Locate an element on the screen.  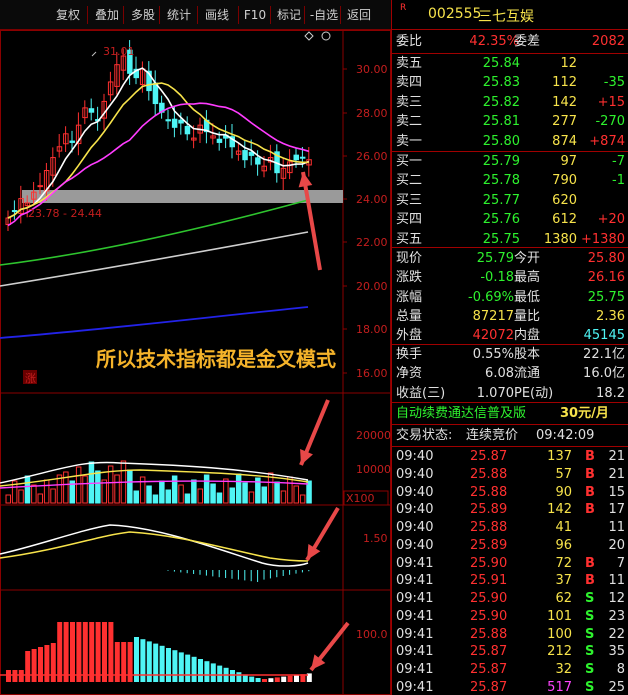
macd-axis-label: 1.50 is located at coordinates (375, 538).